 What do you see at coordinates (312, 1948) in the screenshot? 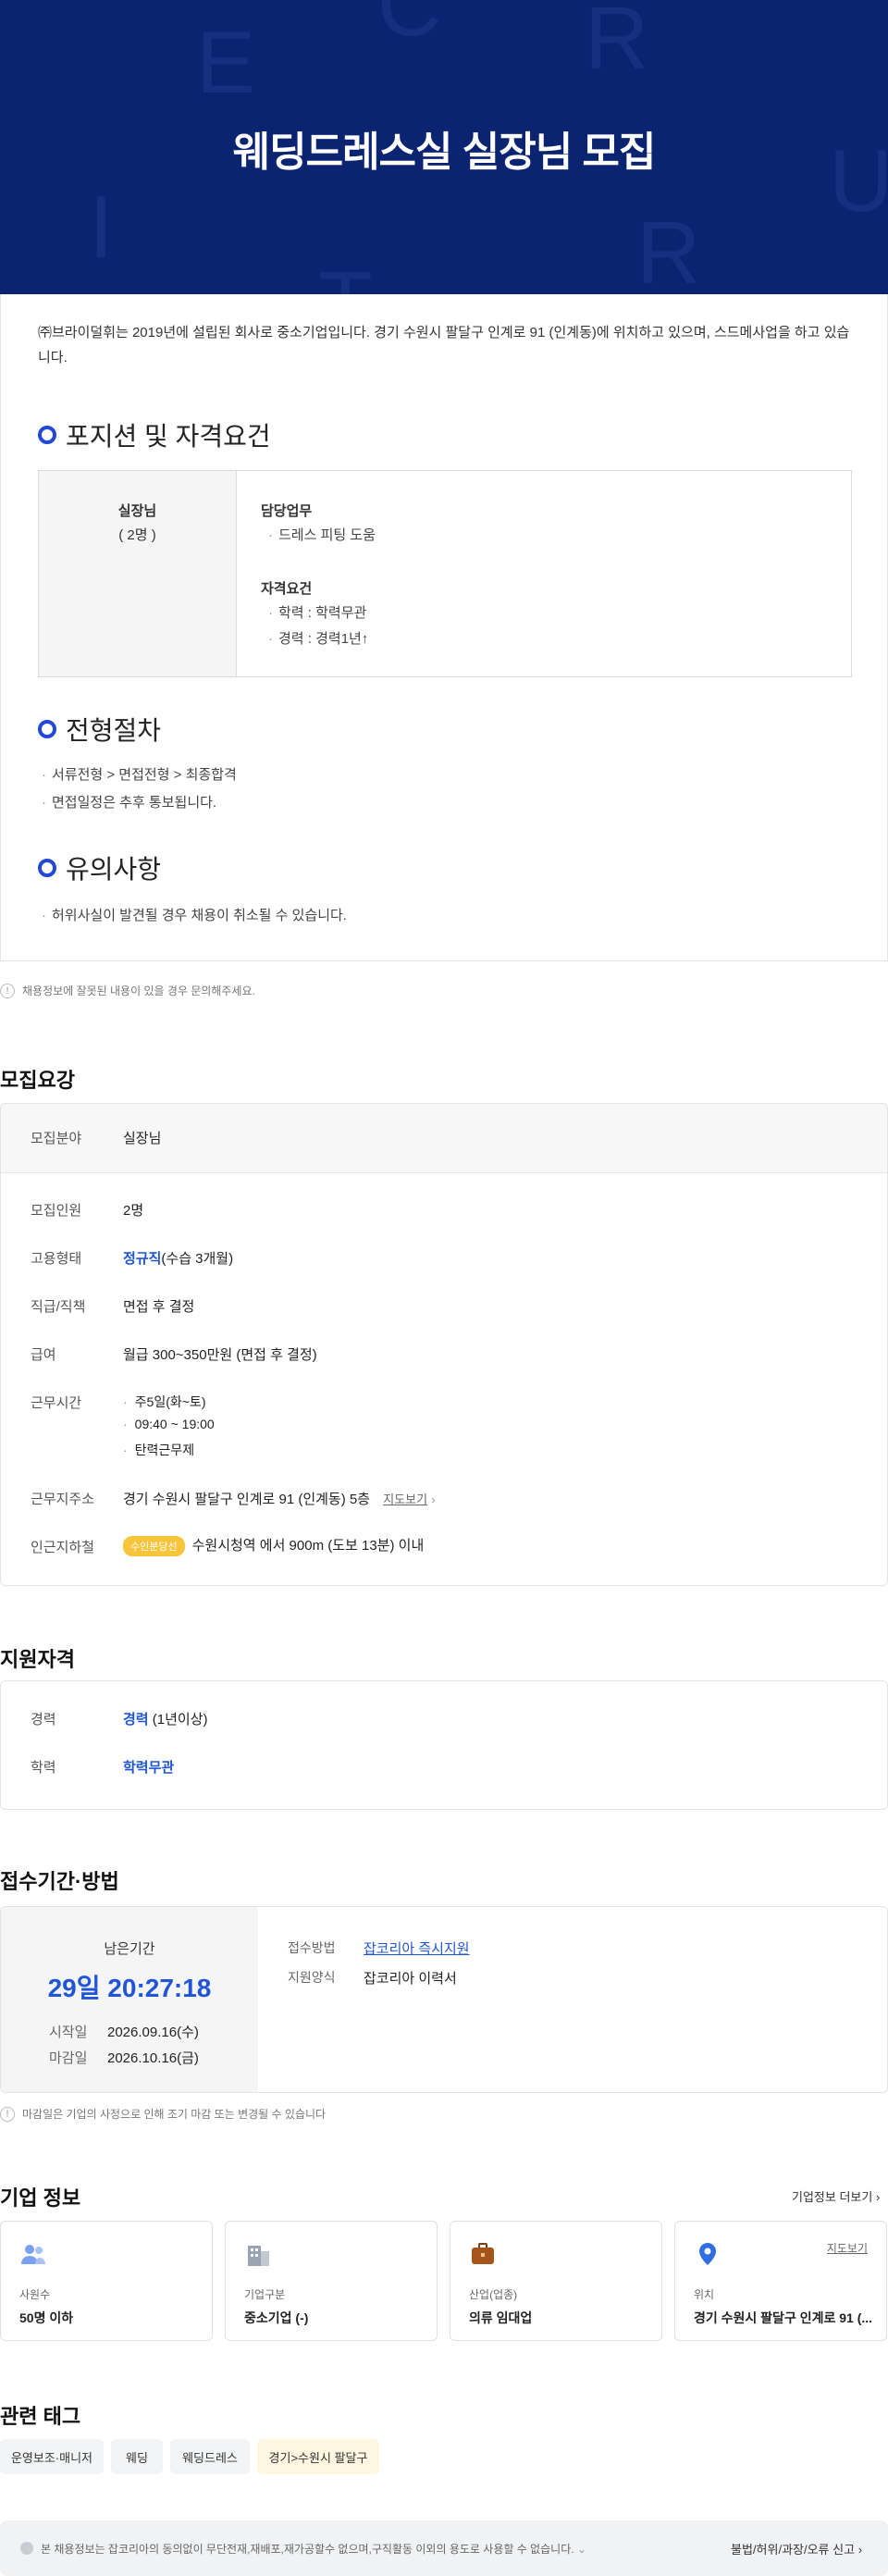
I see `method-label: 접수방법` at bounding box center [312, 1948].